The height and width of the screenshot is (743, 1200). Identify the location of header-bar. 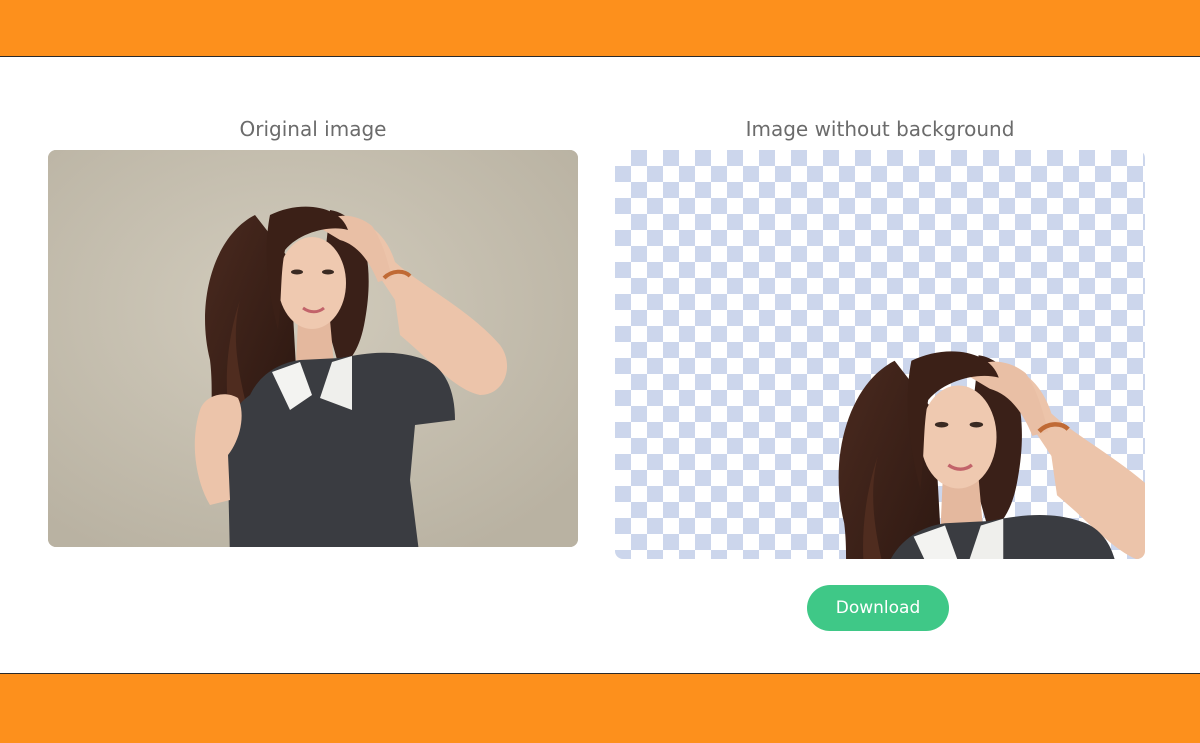
(600, 28).